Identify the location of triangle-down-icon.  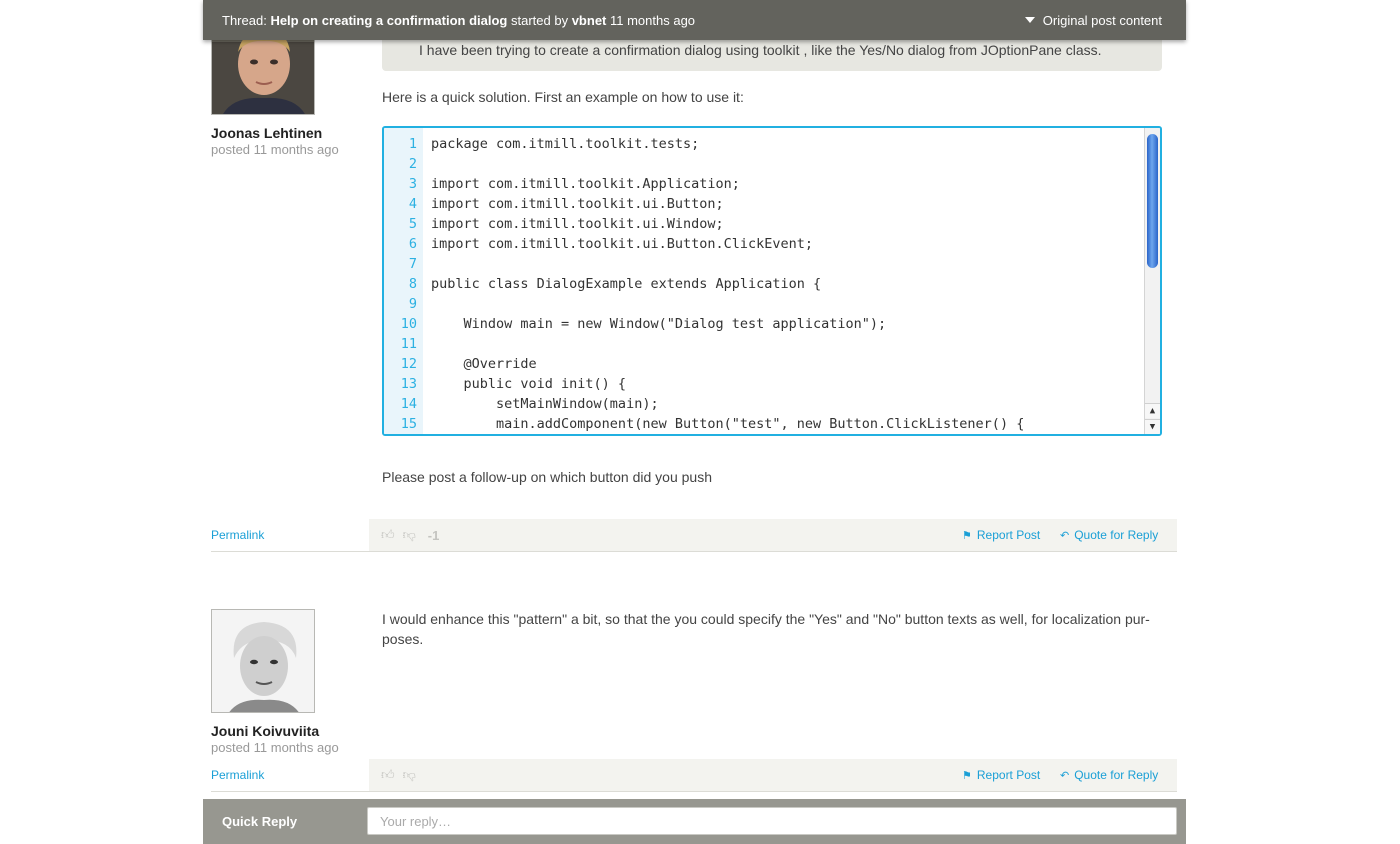
(1029, 20).